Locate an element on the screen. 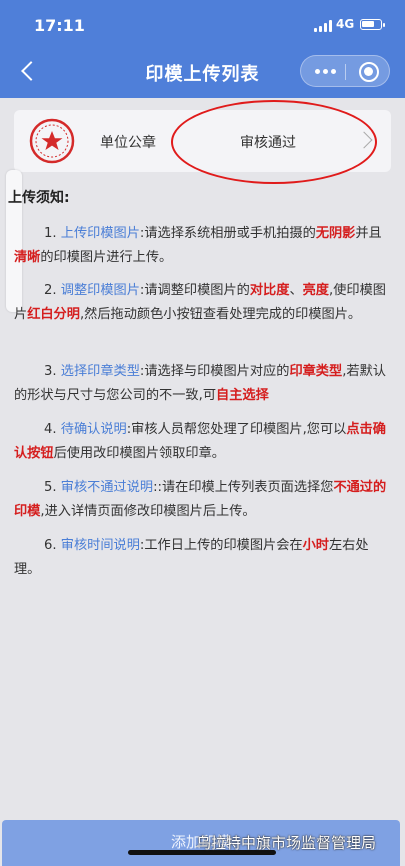  notice-item-1: 1. 上传印模图片:请选择系统相册或手机拍摄的无阴影并且清晰的印模图片进行上传。 is located at coordinates (198, 245).